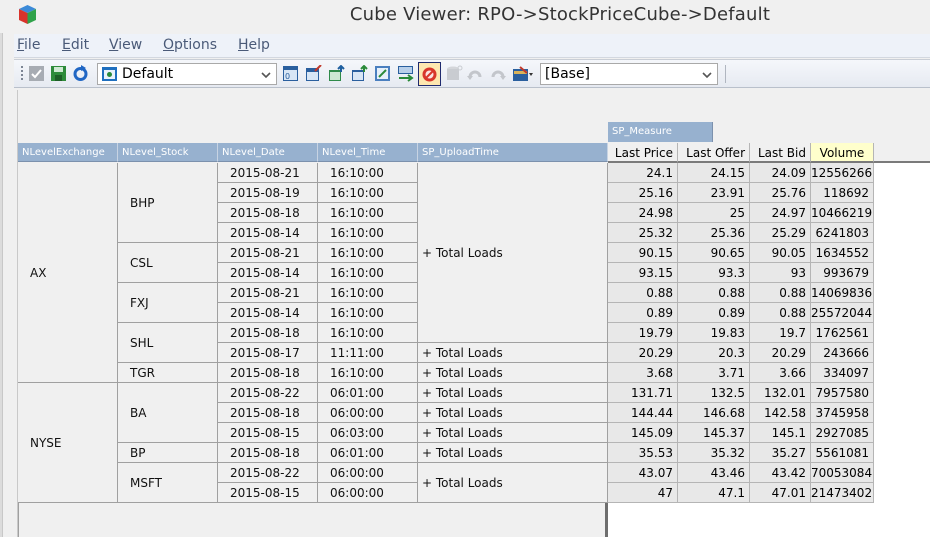  Describe the element at coordinates (714, 293) in the screenshot. I see `cell-last-offer: 0.88` at that location.